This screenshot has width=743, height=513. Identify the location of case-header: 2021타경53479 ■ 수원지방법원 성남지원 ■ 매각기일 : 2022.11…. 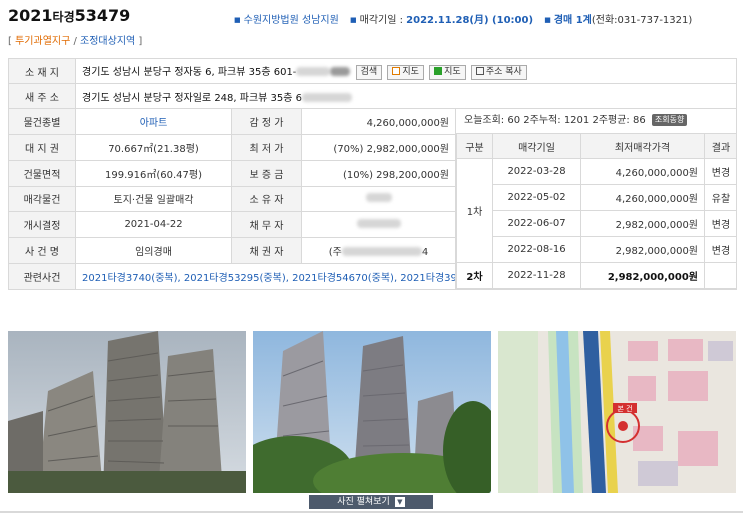
(372, 17).